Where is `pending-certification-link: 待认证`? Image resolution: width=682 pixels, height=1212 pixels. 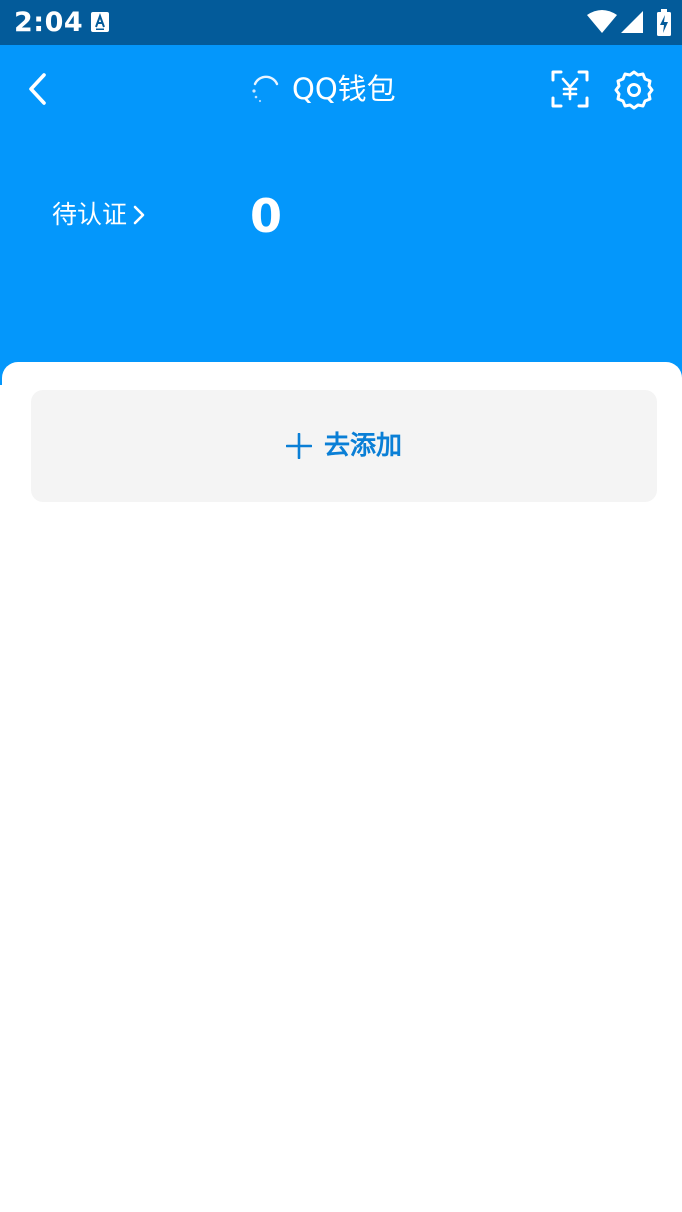
pending-certification-link: 待认证 is located at coordinates (99, 215).